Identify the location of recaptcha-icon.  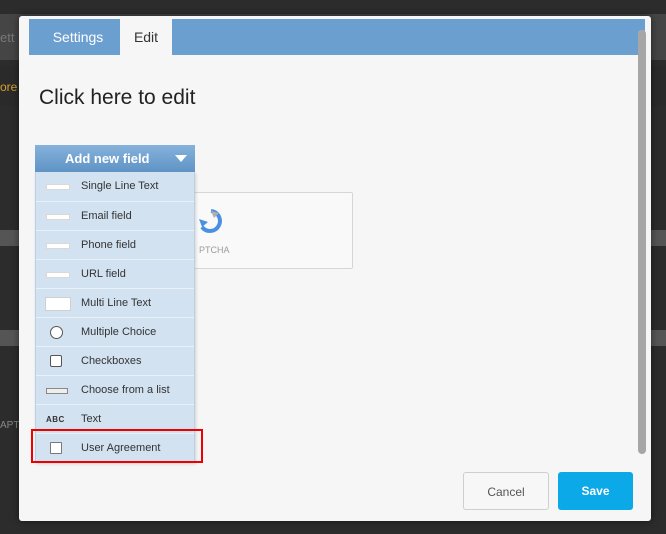
(210, 221).